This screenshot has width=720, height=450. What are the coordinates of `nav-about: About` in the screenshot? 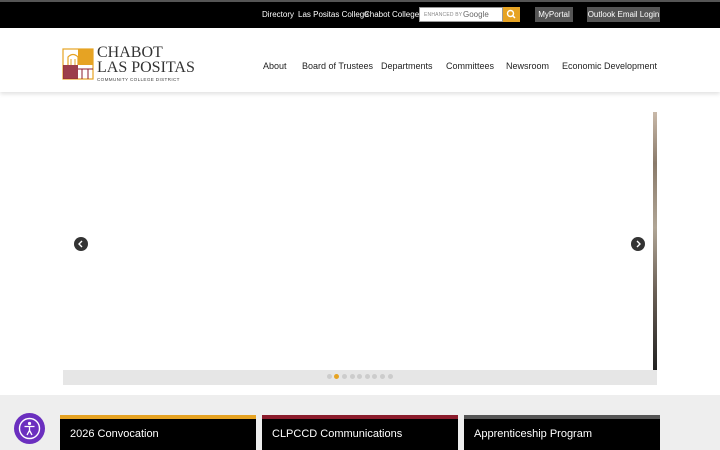 It's located at (275, 66).